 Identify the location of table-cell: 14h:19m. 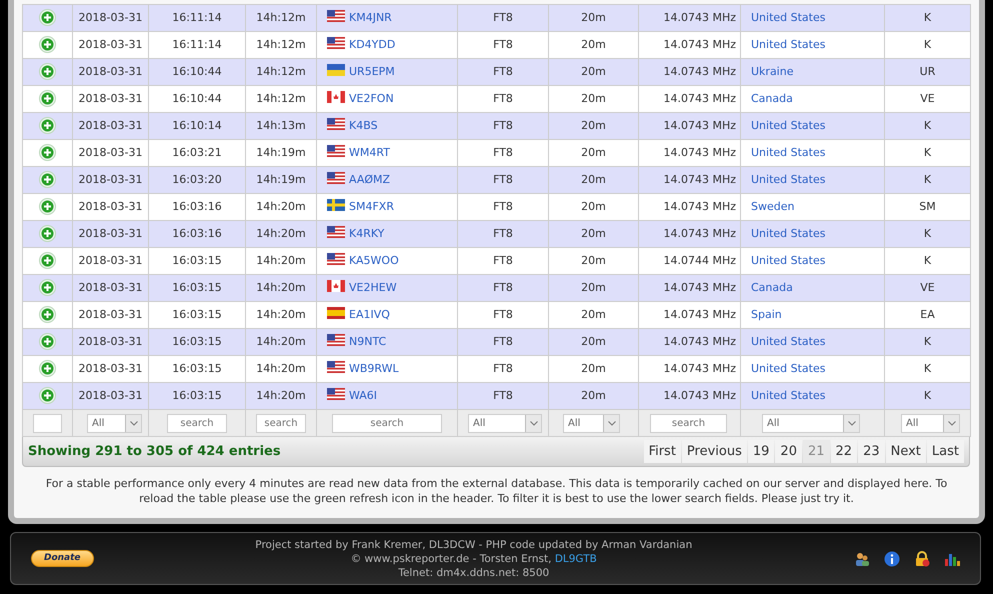
(281, 179).